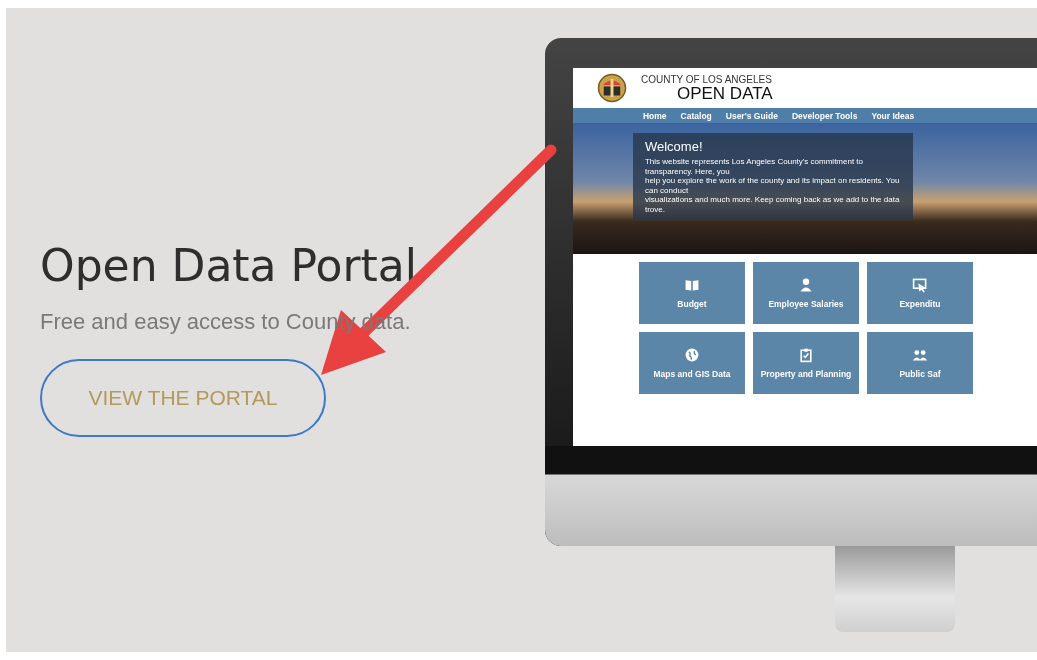 This screenshot has width=1037, height=660. I want to click on welcome-text: visualizations and much more. Keep coming back as we add to the data trove., so click(772, 204).